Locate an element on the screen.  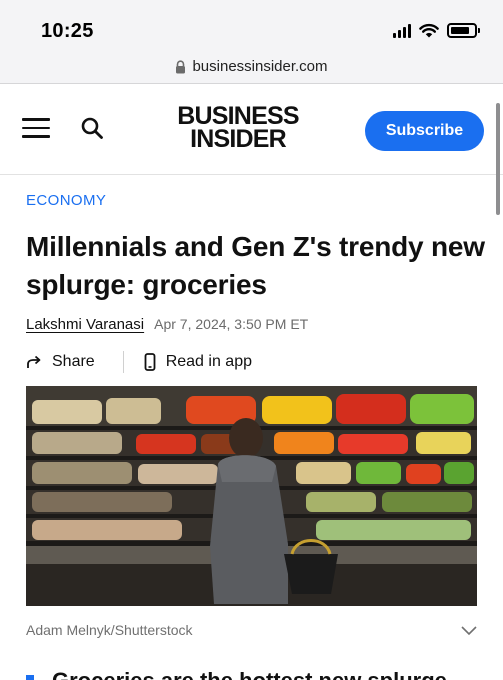
summary-bullet-marker is located at coordinates (30, 677).